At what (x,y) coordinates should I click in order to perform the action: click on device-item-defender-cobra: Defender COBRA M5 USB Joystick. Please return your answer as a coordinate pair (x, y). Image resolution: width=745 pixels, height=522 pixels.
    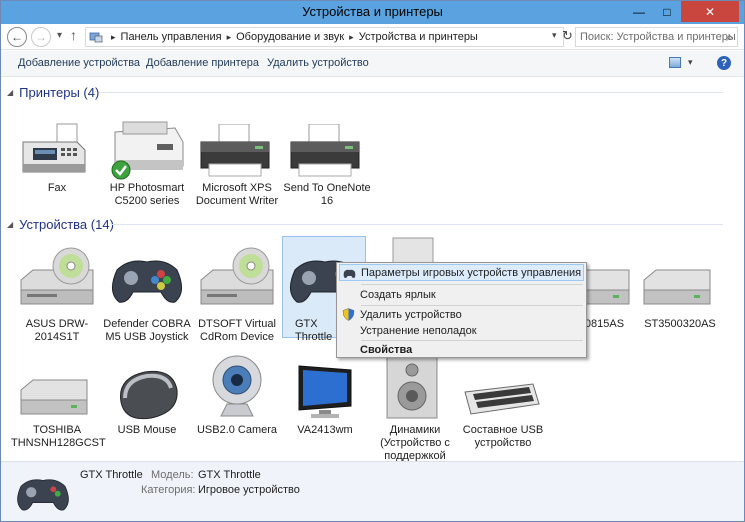
    Looking at the image, I should click on (147, 296).